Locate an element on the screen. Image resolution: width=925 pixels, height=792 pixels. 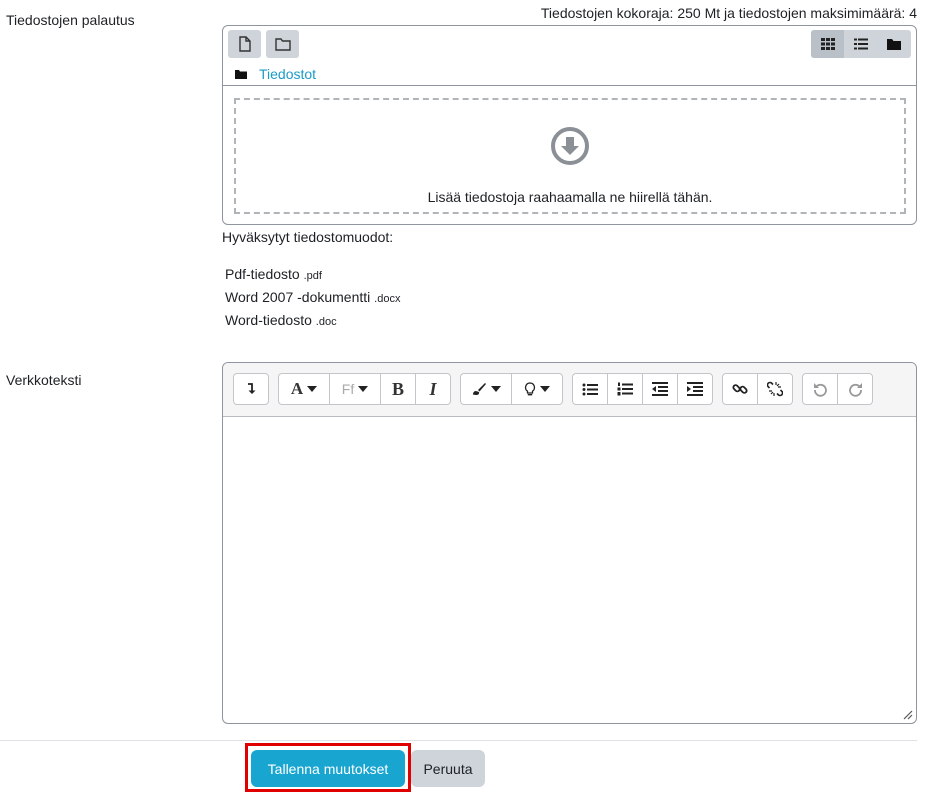
outdent-button is located at coordinates (660, 389).